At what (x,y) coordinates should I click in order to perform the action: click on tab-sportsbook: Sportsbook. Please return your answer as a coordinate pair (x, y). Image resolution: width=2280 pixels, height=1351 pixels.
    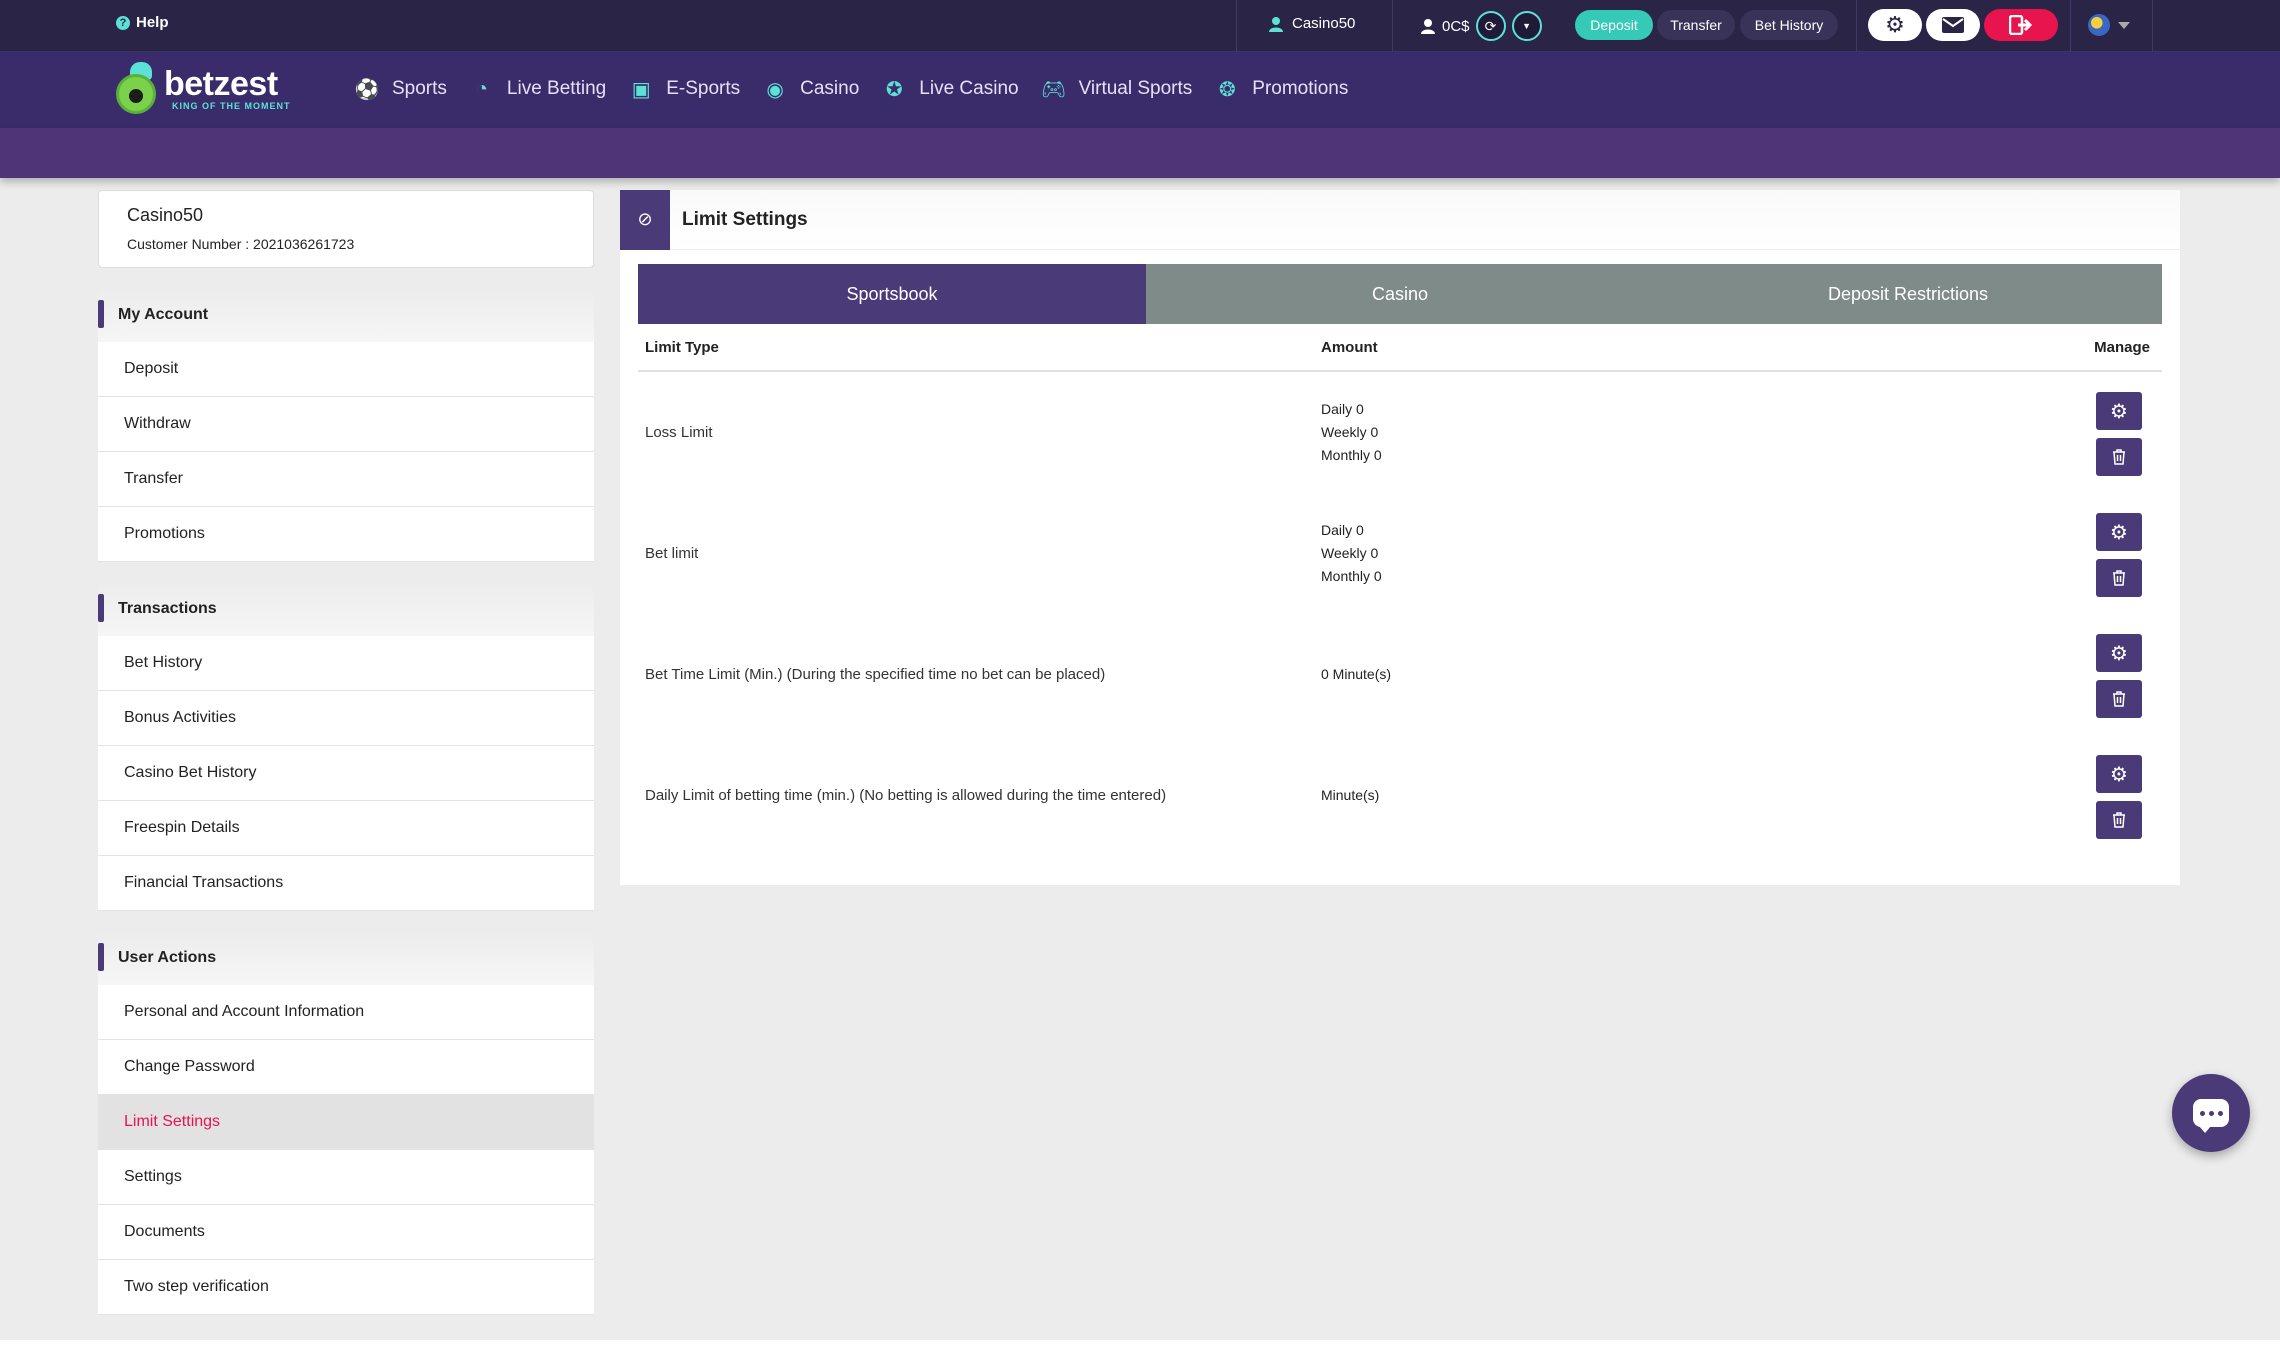
    Looking at the image, I should click on (892, 294).